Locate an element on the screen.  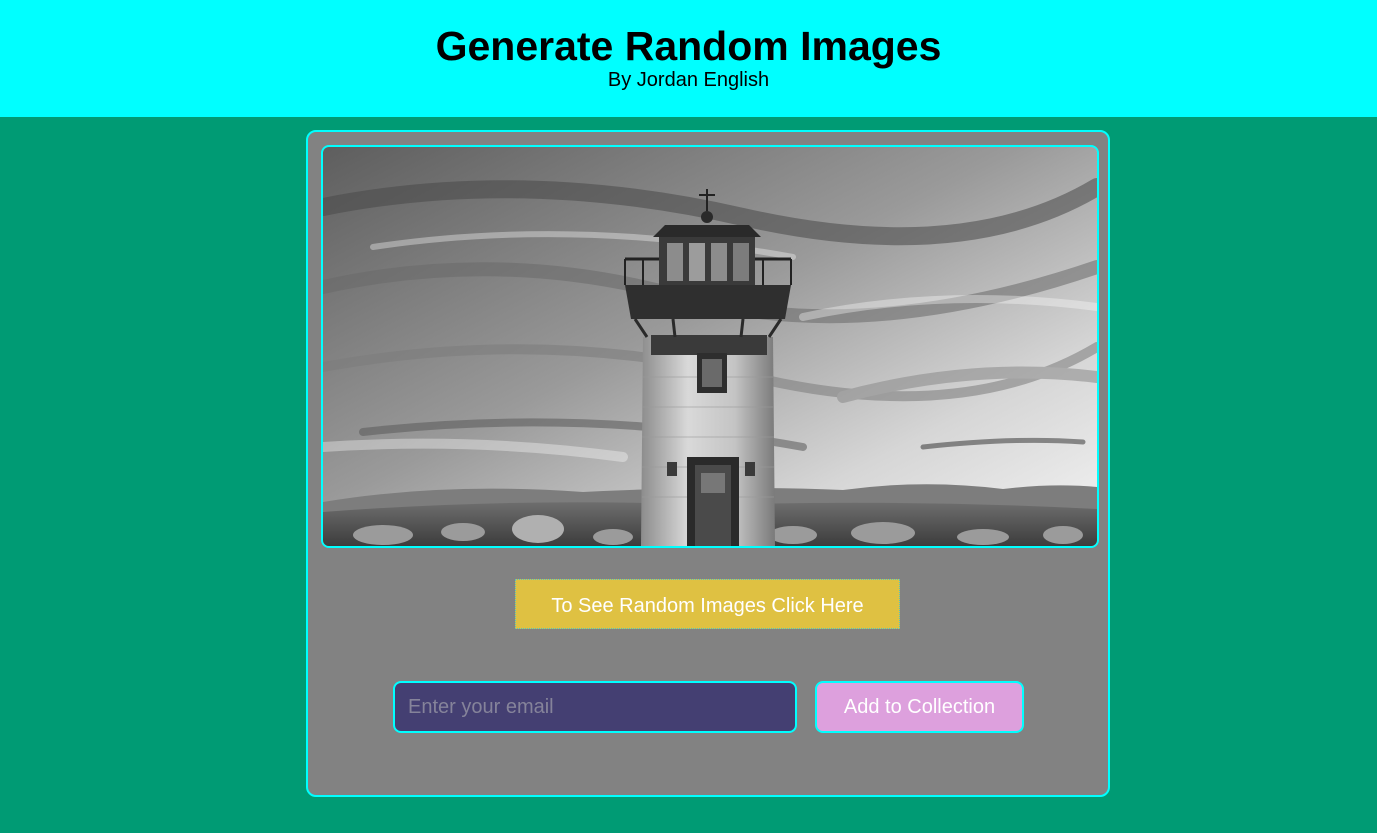
email-field is located at coordinates (595, 707).